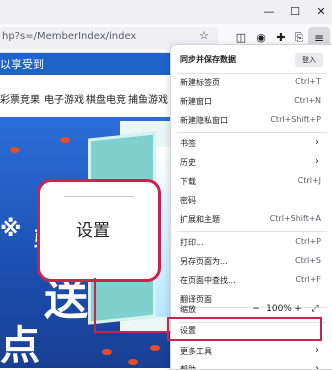  Describe the element at coordinates (200, 82) in the screenshot. I see `menu-item-label: 新建标签页` at that location.